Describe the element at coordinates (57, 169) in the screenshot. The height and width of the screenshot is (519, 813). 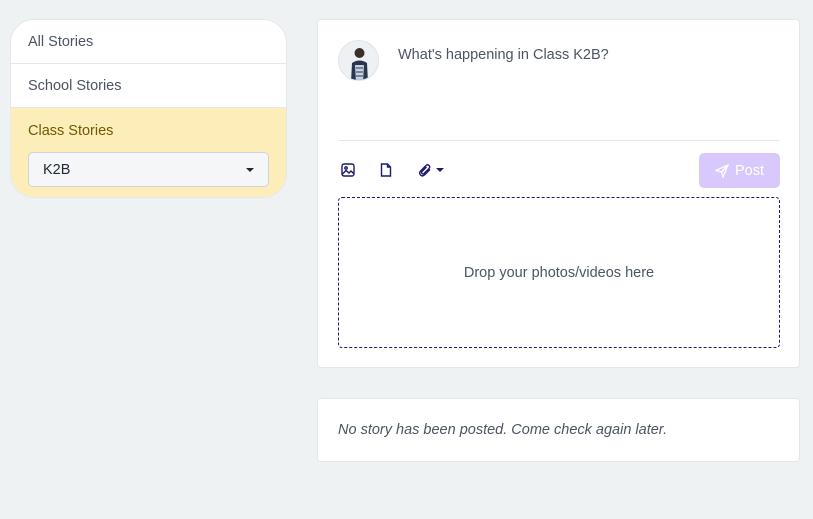
I see `class-select-value: K2B` at that location.